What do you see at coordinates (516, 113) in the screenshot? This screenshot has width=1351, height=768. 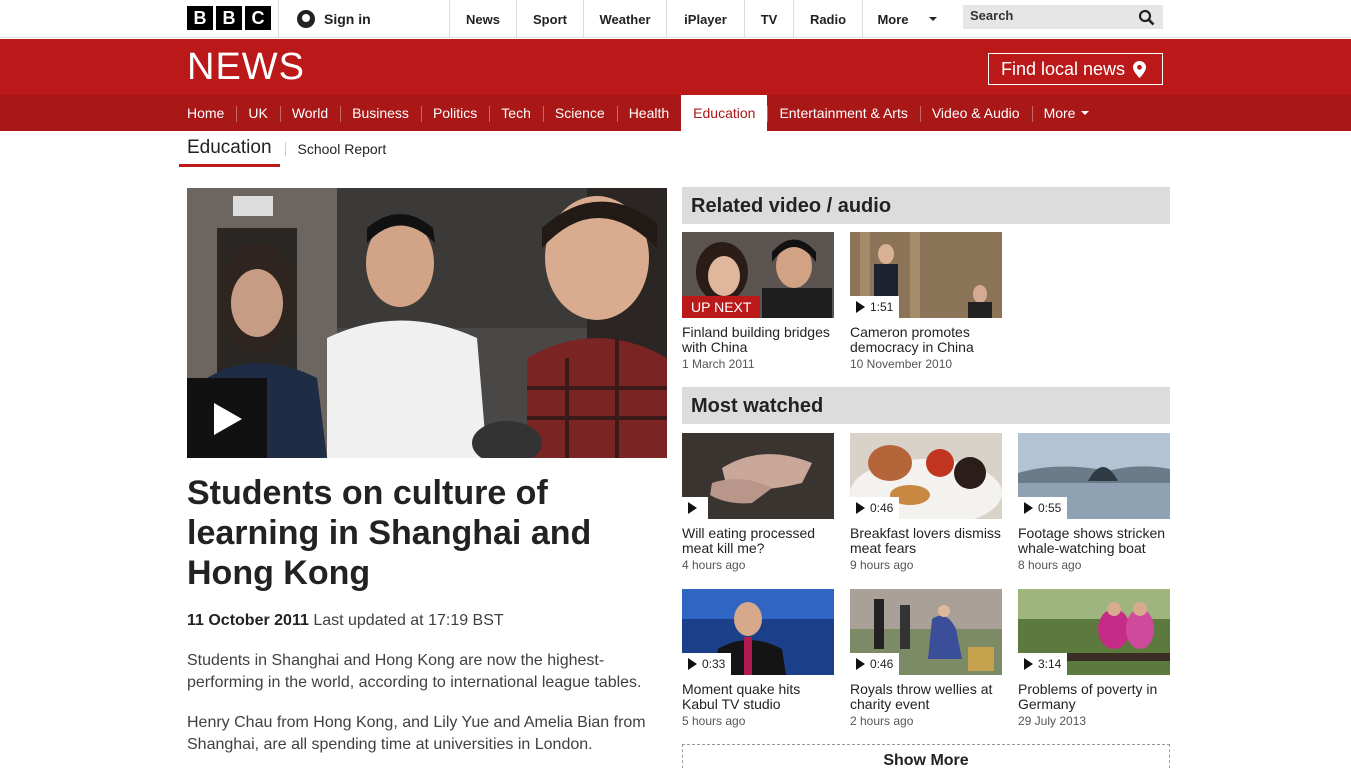 I see `section-nav-tech: Tech` at bounding box center [516, 113].